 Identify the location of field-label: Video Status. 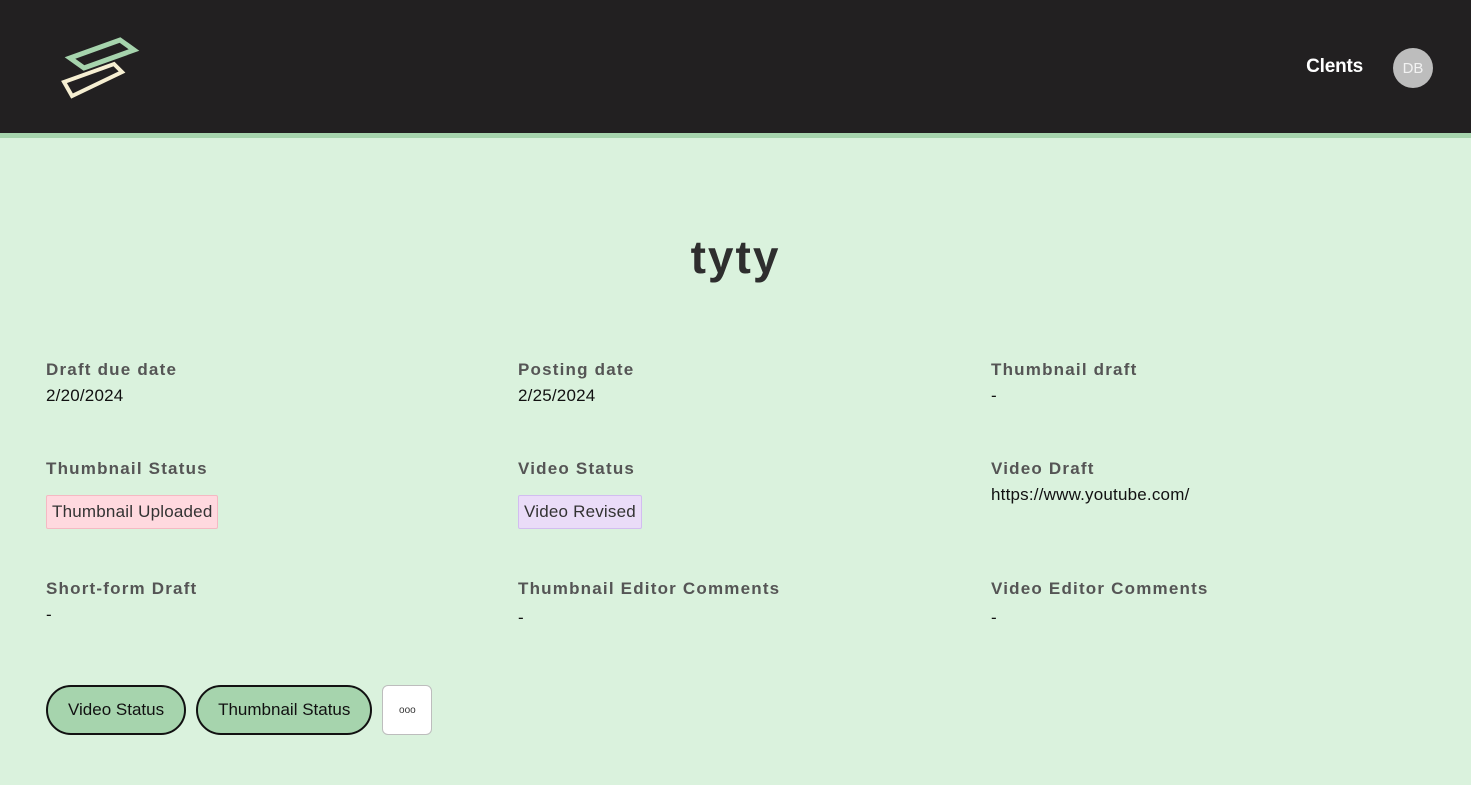
(577, 468).